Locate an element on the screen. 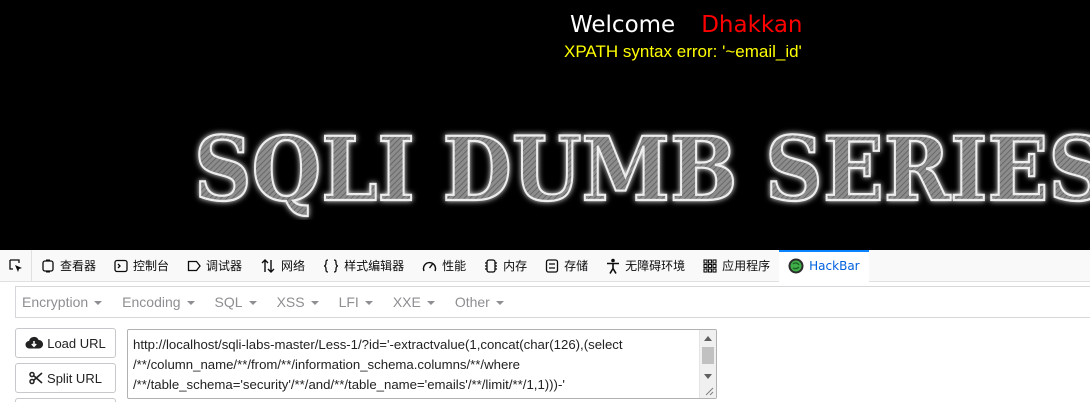 The width and height of the screenshot is (1090, 402). tab-label: 应用程序 is located at coordinates (746, 266).